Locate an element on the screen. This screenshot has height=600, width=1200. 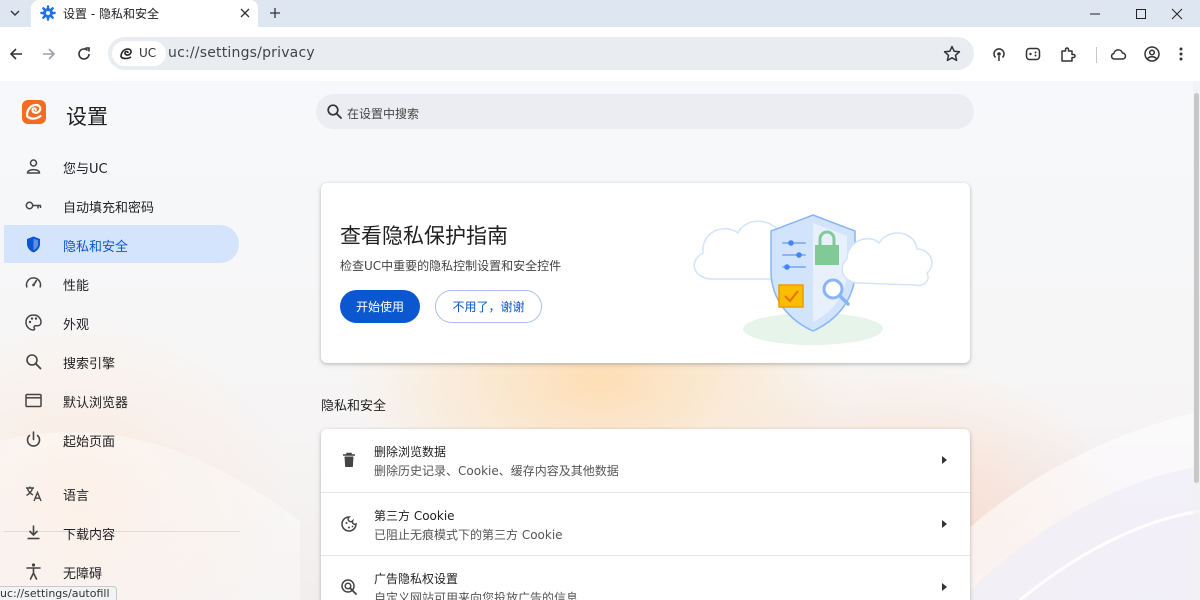
games-icon is located at coordinates (1033, 54).